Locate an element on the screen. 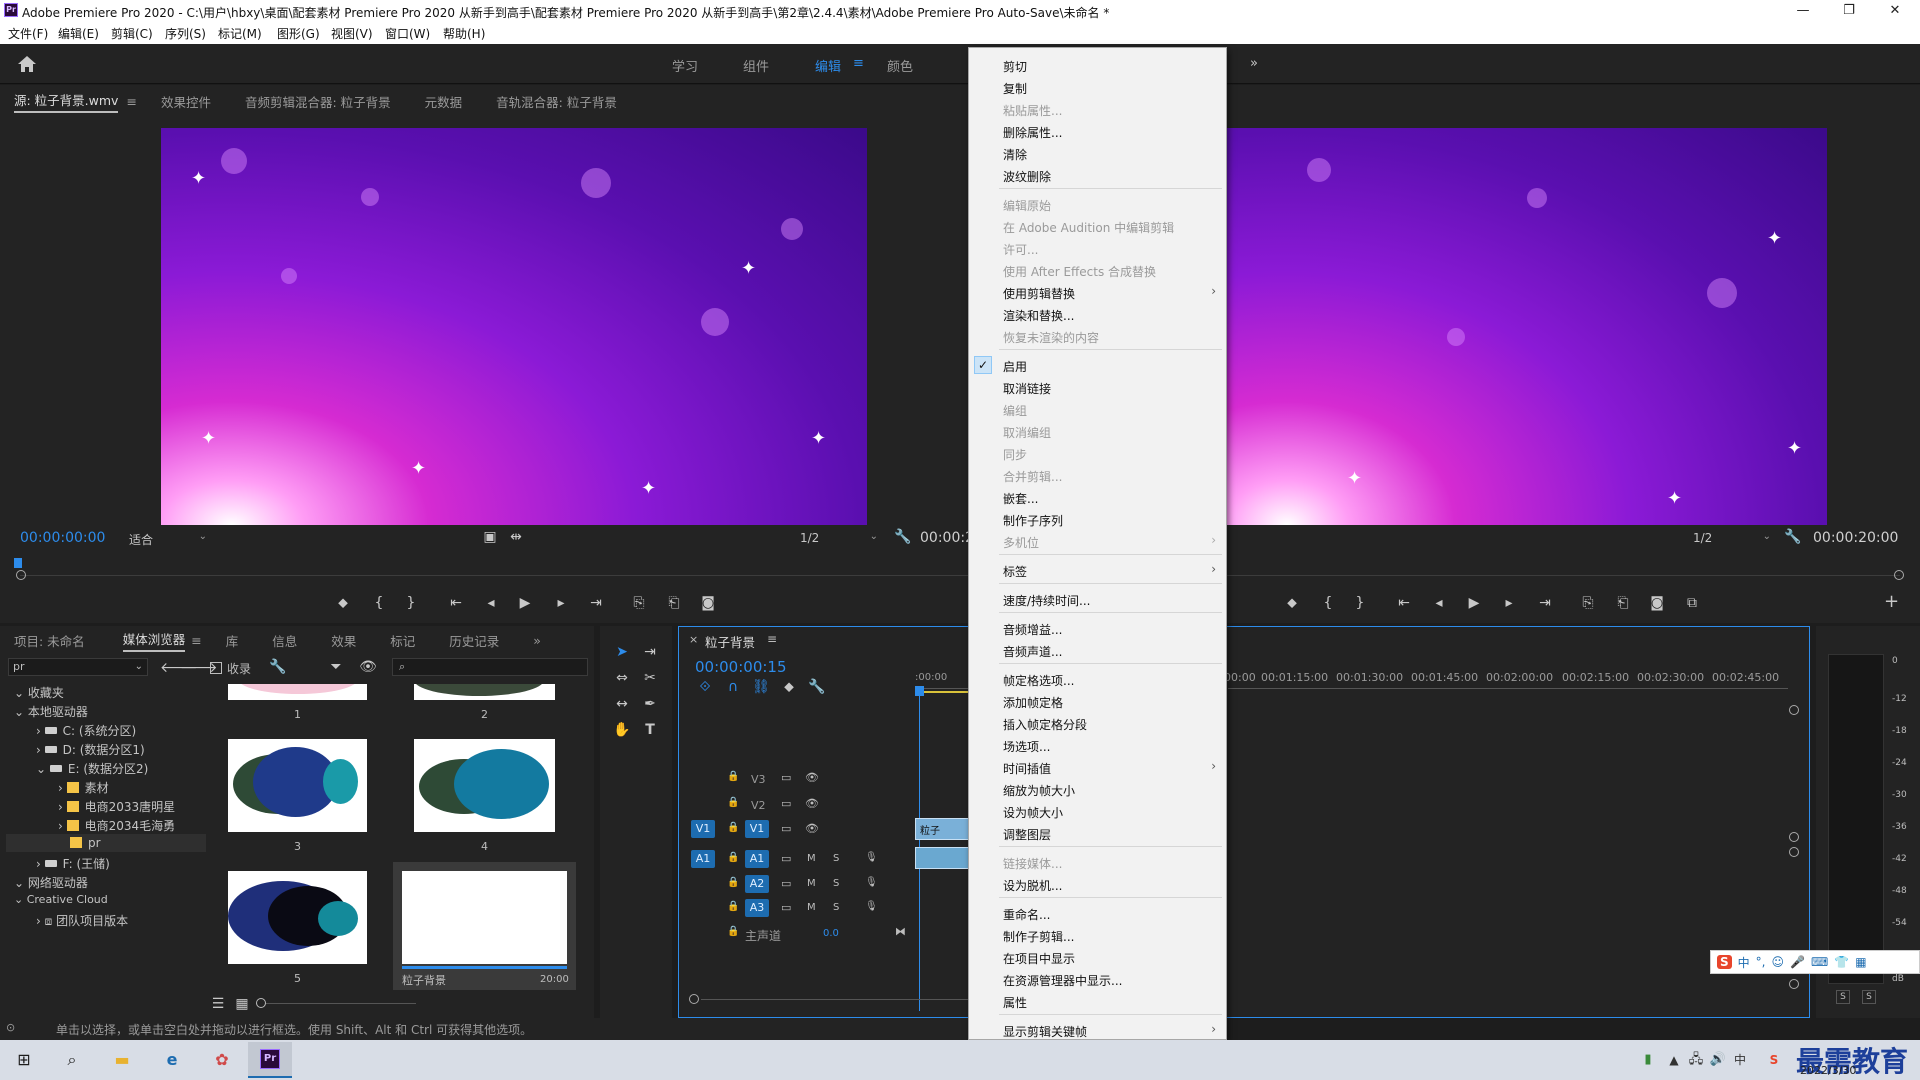 Image resolution: width=1920 pixels, height=1080 pixels. app-icon: ✿ is located at coordinates (222, 1060).